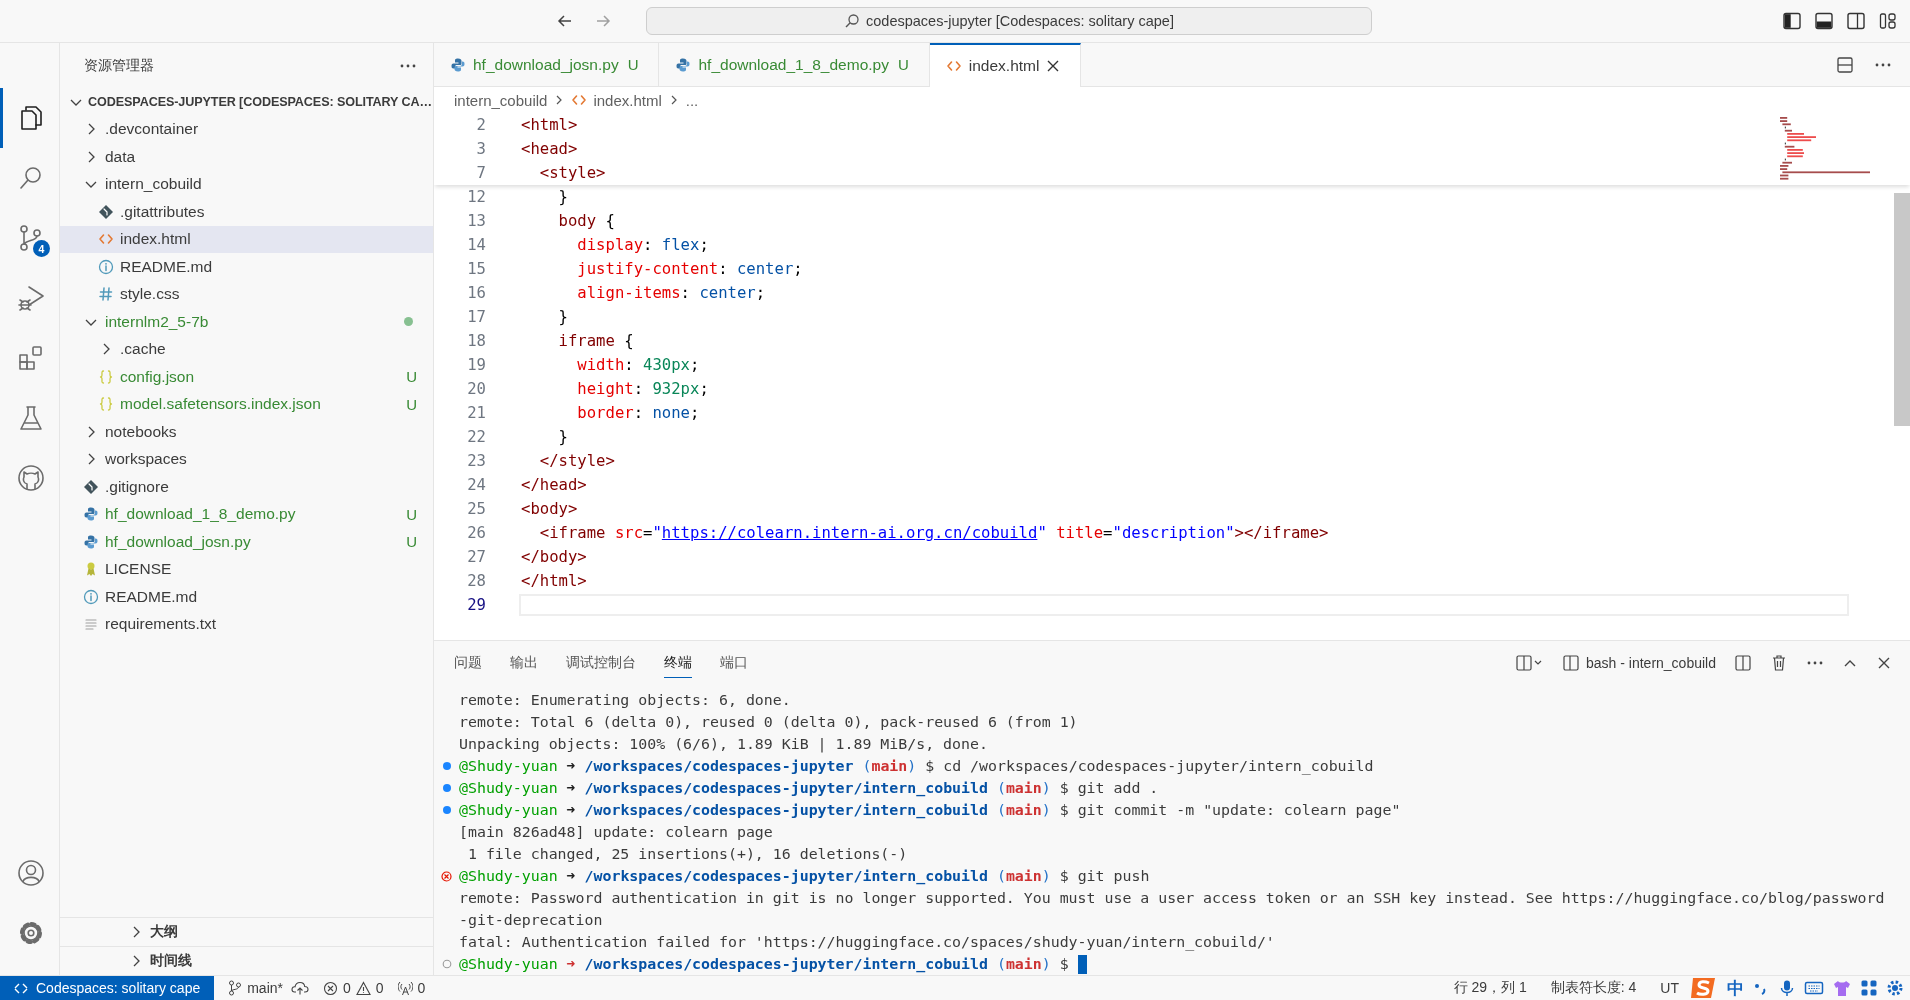 The image size is (1910, 1000). I want to click on code-line: iframe {, so click(595, 341).